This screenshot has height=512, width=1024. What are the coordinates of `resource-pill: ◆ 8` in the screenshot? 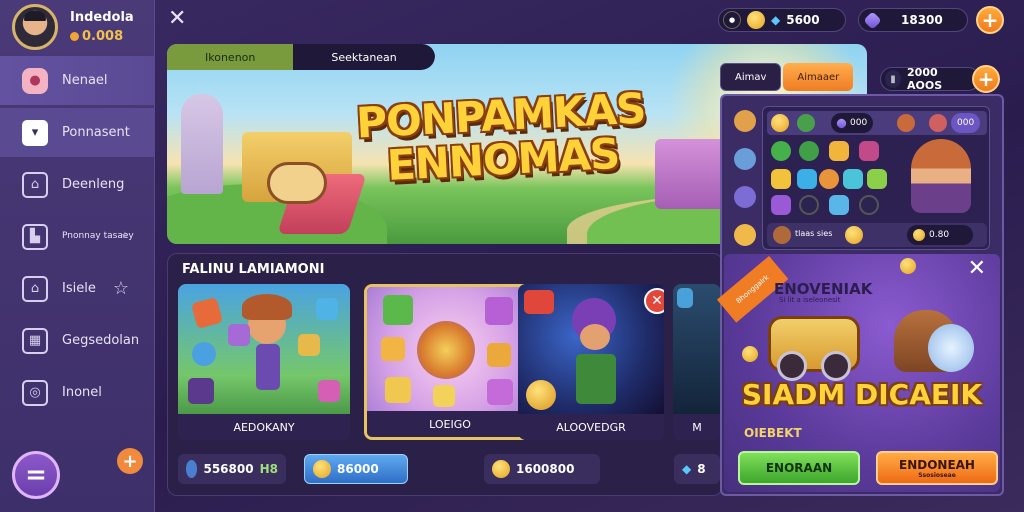 It's located at (697, 469).